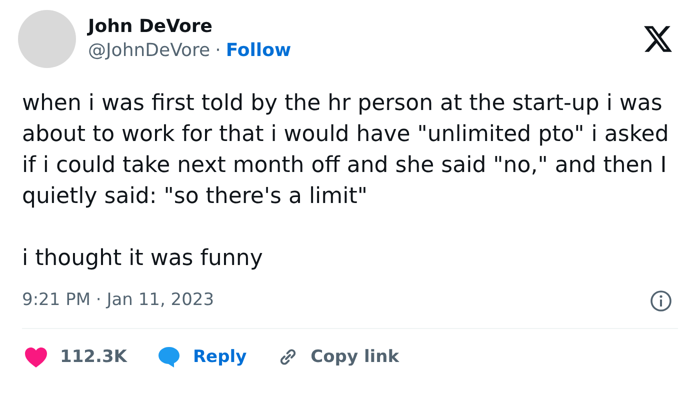 The height and width of the screenshot is (410, 700). Describe the element at coordinates (36, 357) in the screenshot. I see `heart-icon` at that location.